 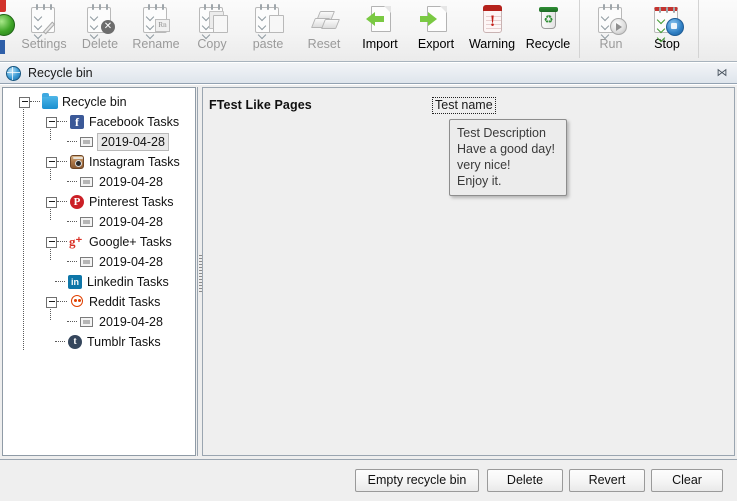 What do you see at coordinates (380, 19) in the screenshot?
I see `import-arrow-icon` at bounding box center [380, 19].